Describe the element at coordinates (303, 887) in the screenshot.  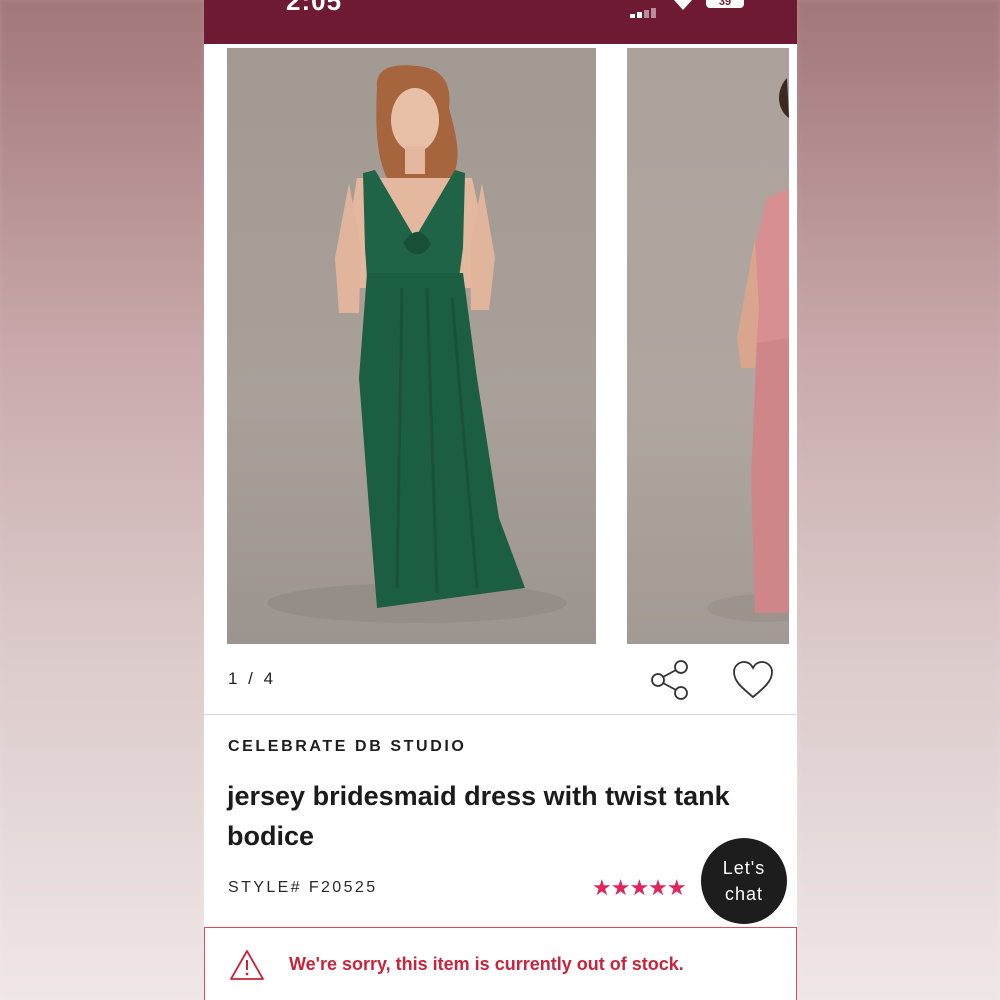
I see `product-style-number: STYLE# F20525` at that location.